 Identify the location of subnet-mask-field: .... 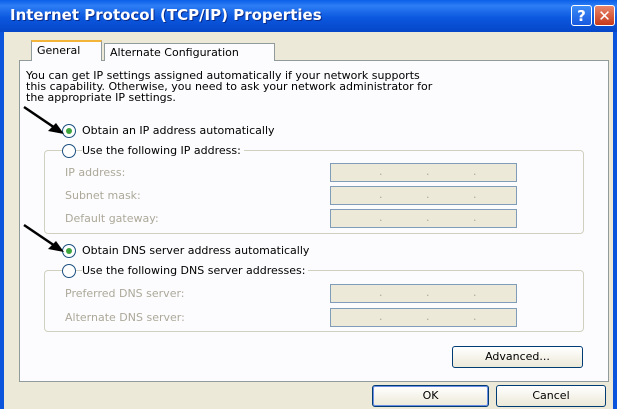
(423, 195).